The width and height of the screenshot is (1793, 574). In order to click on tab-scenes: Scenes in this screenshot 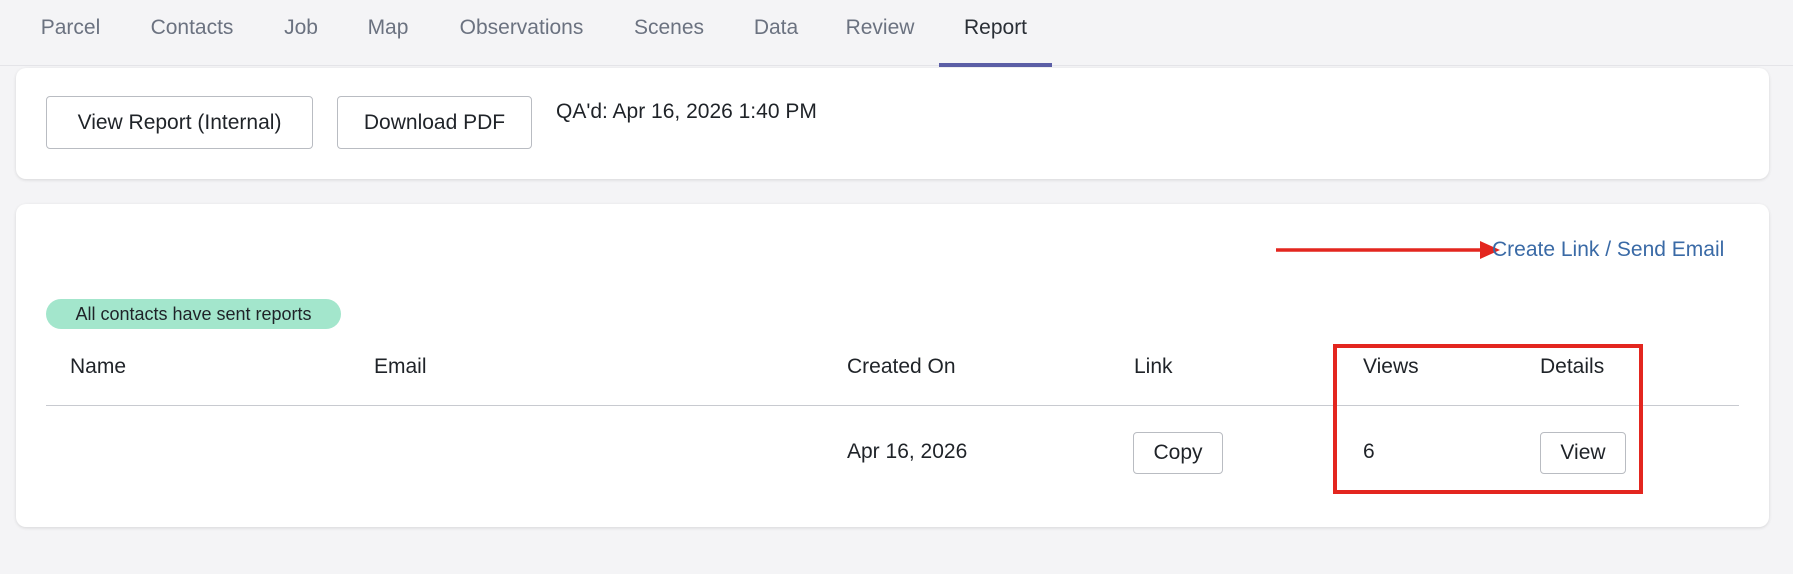, I will do `click(669, 33)`.